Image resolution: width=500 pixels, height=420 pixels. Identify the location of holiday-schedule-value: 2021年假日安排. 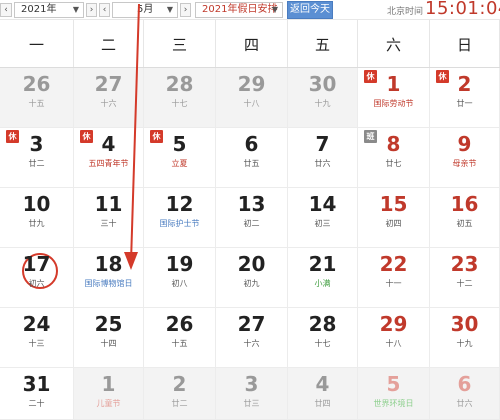
(240, 9).